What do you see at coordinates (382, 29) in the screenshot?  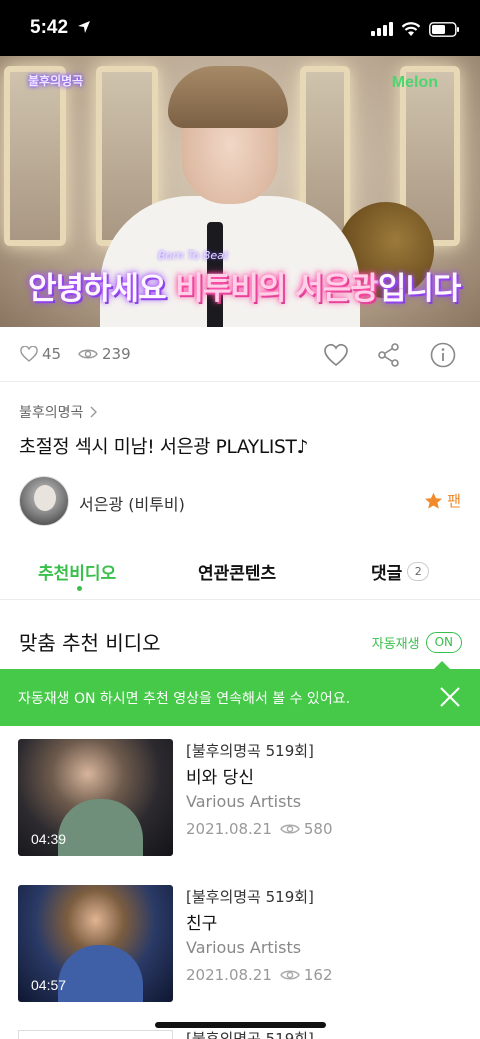 I see `signal-icon` at bounding box center [382, 29].